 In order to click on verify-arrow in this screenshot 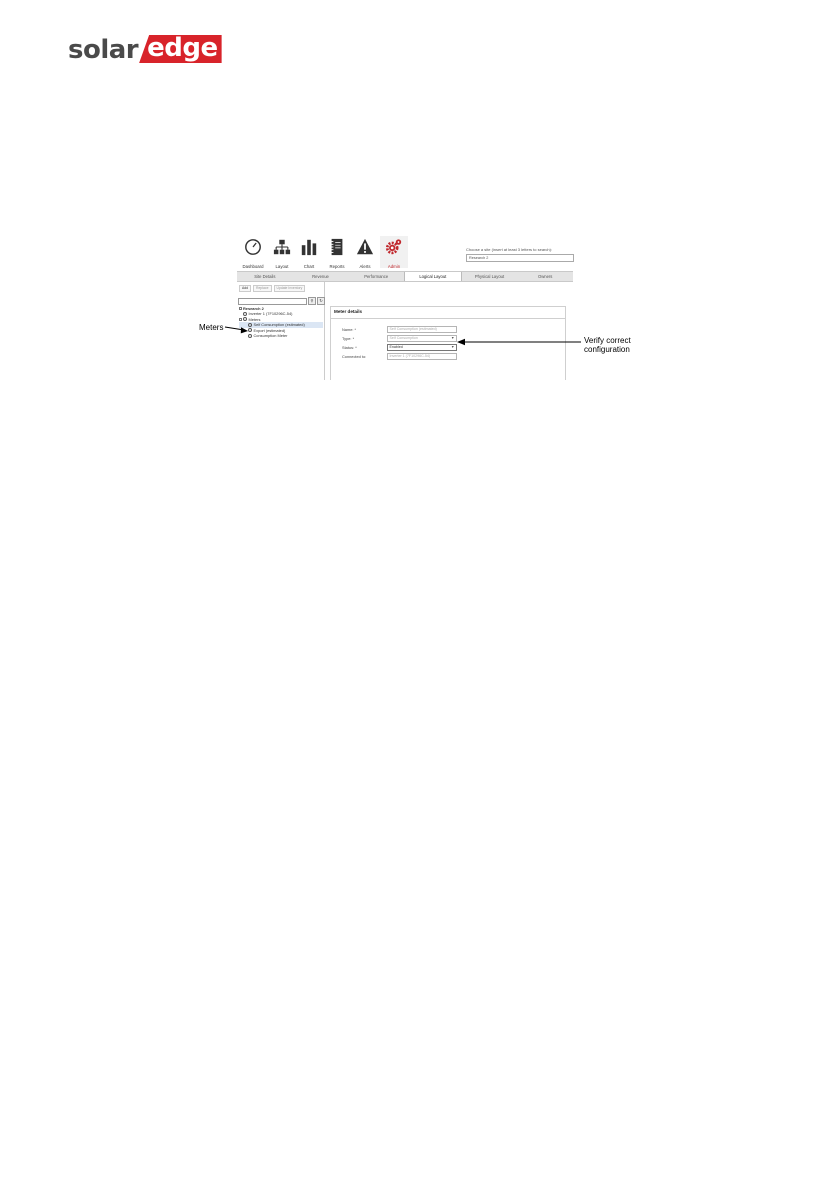, I will do `click(519, 342)`.